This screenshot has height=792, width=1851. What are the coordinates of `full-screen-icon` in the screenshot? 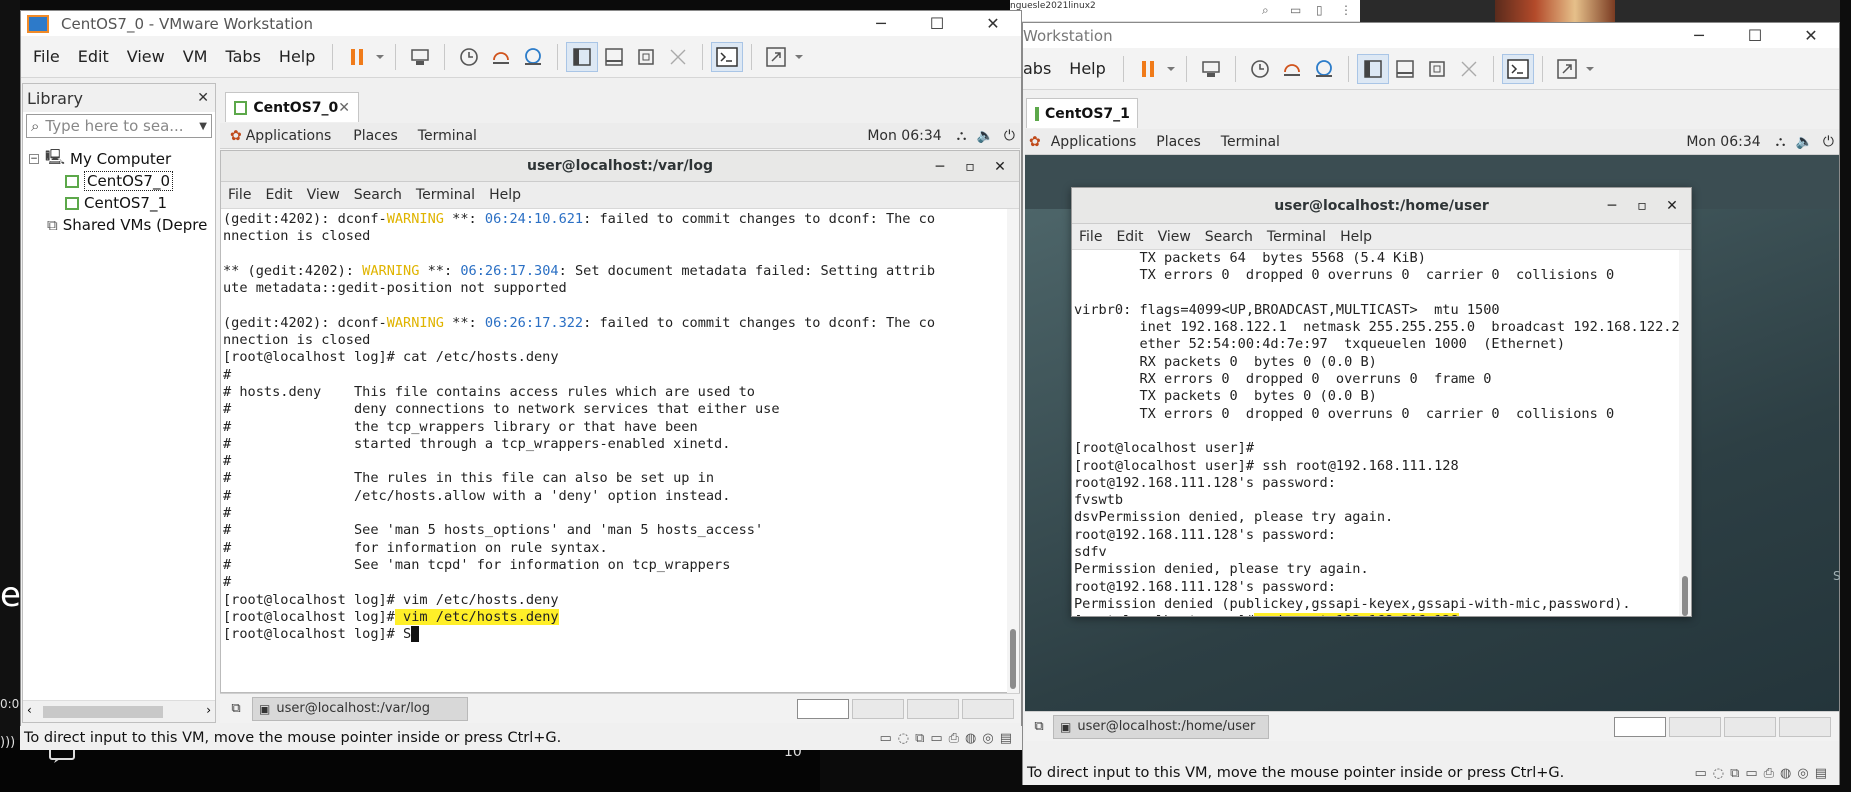 It's located at (646, 57).